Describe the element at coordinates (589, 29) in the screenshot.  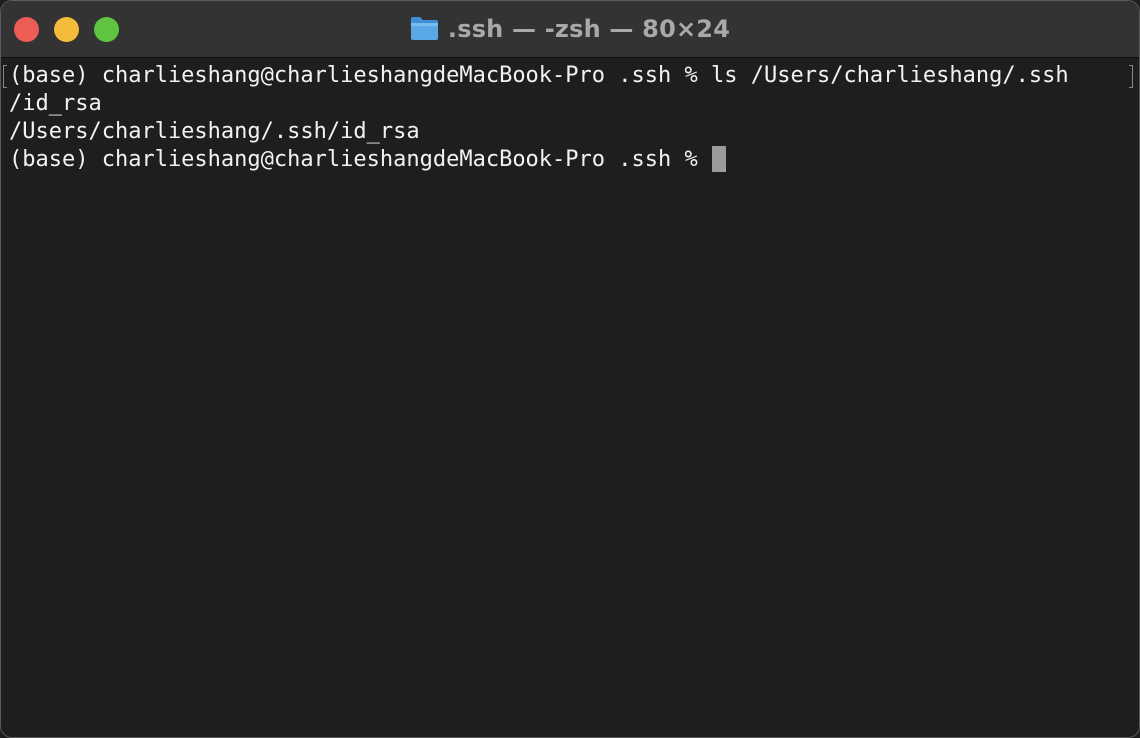
I see `window-title: .ssh — -zsh — 80×24` at that location.